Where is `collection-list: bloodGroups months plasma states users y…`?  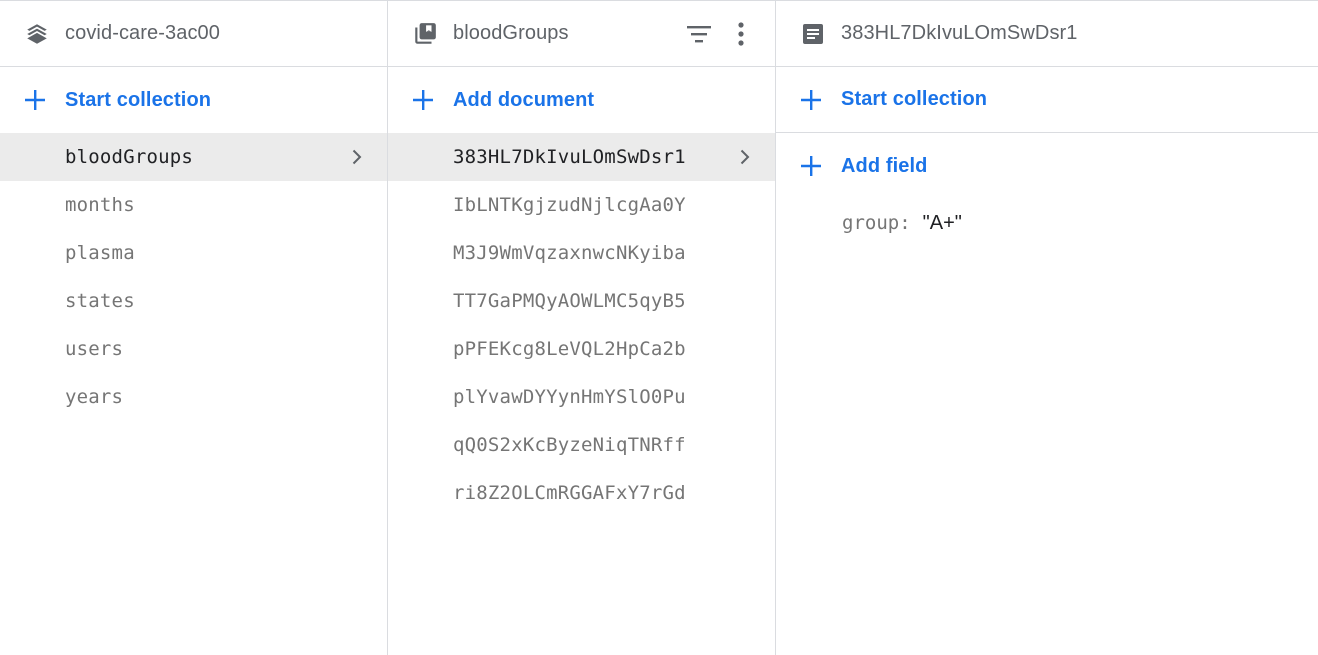
collection-list: bloodGroups months plasma states users y… is located at coordinates (193, 277).